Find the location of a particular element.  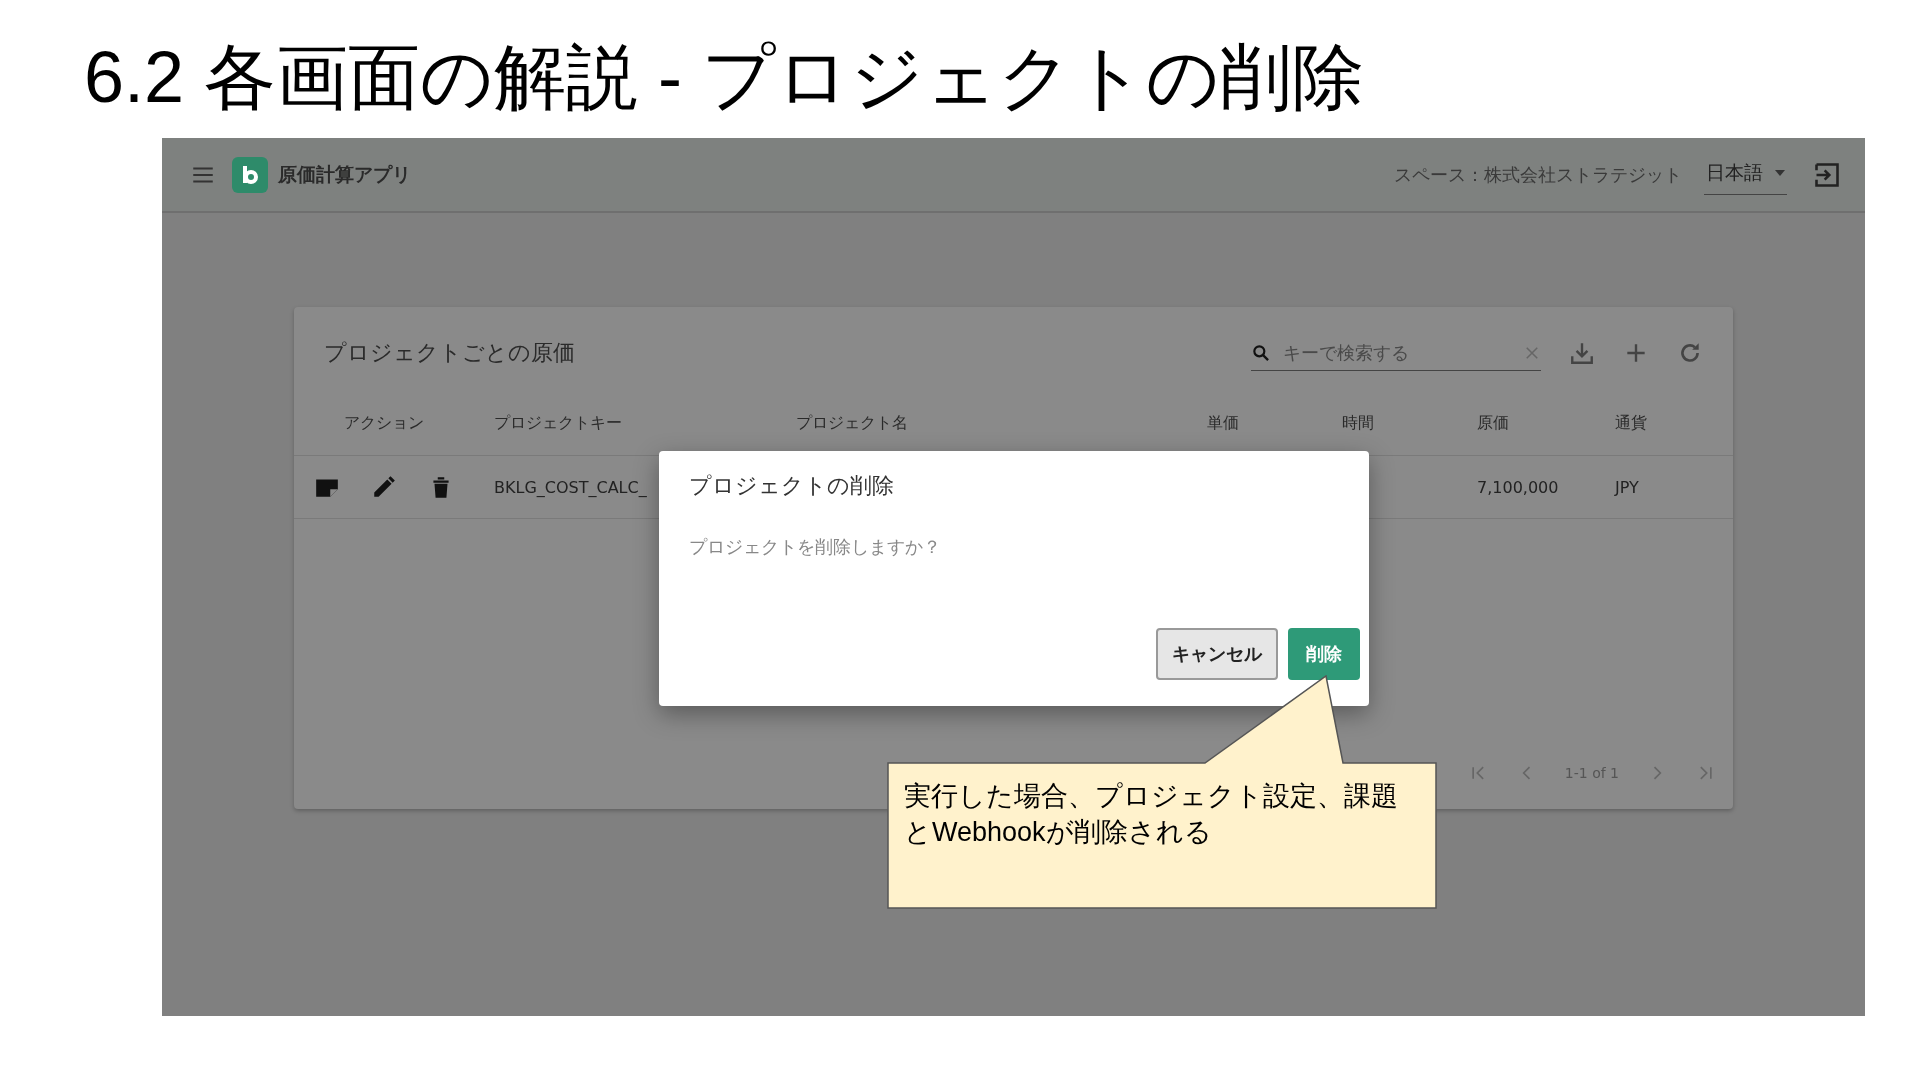

cancel-button: キャンセル is located at coordinates (1217, 654).